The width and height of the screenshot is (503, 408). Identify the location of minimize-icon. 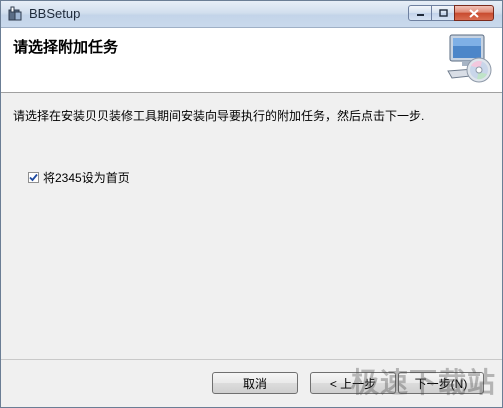
(420, 15).